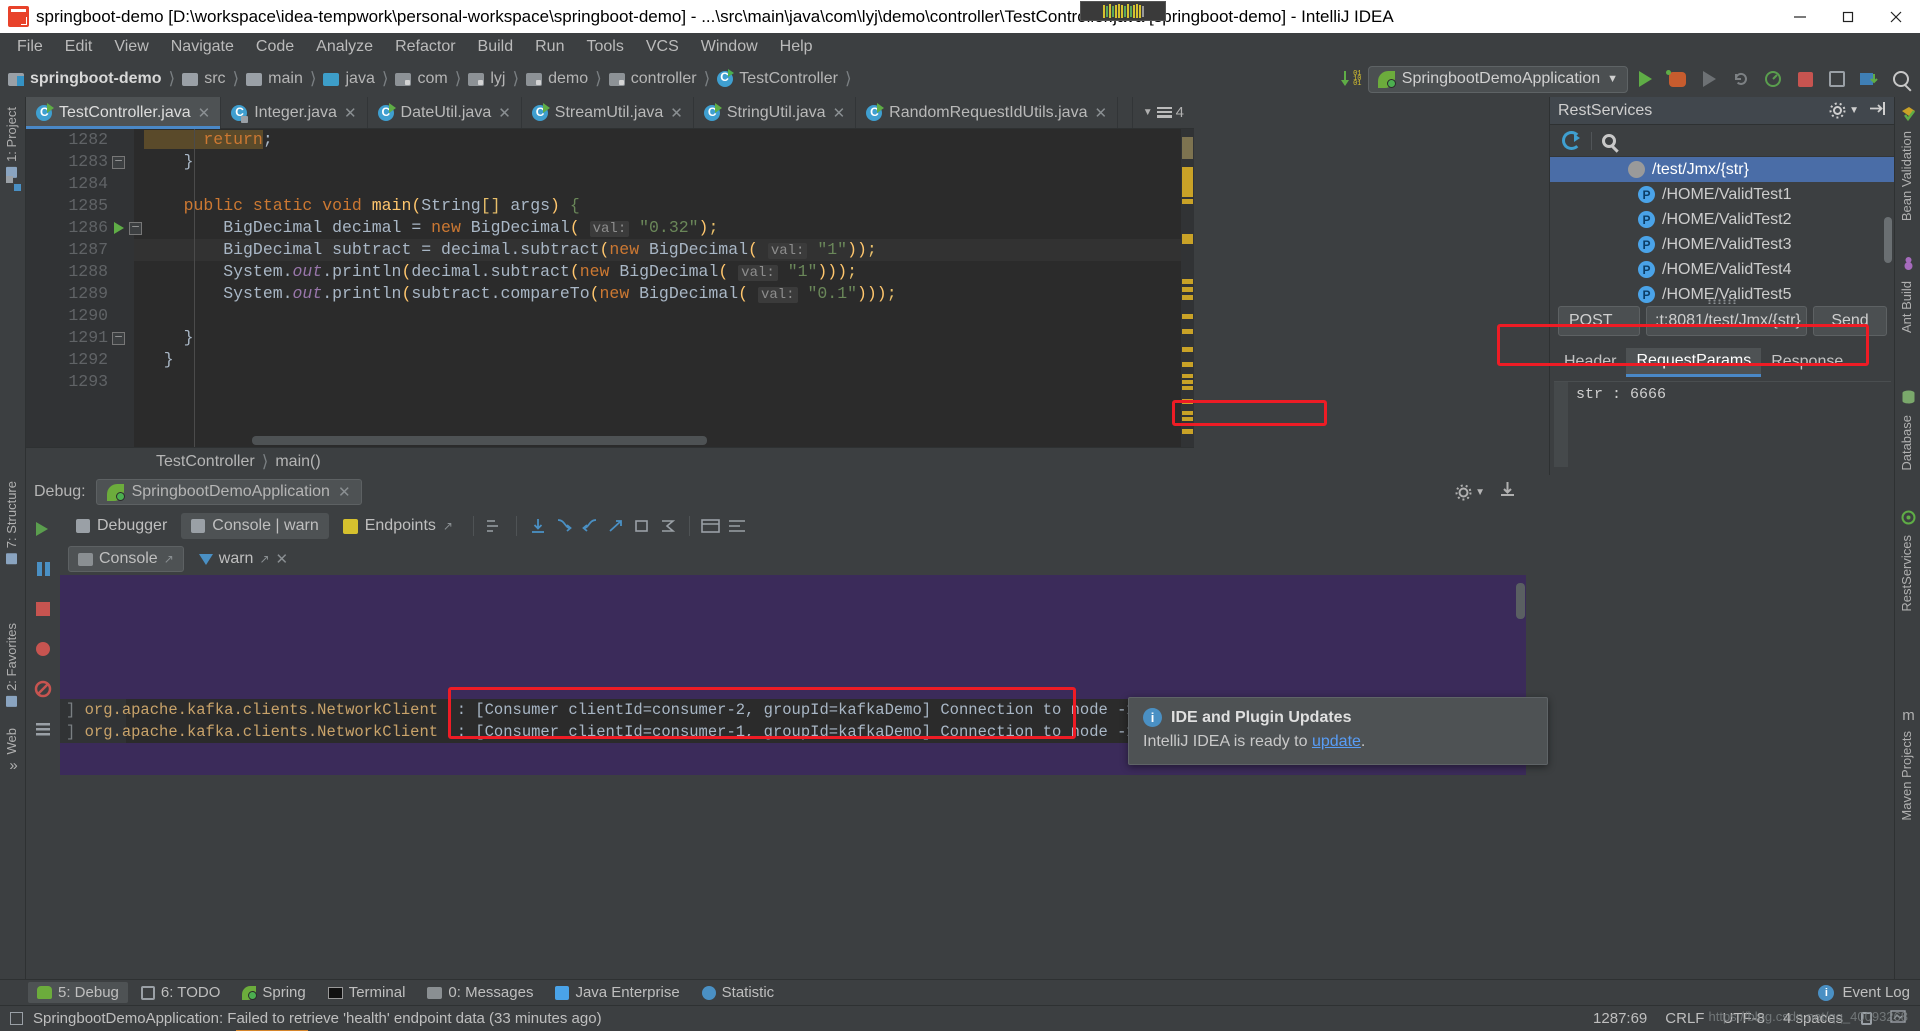 Image resolution: width=1920 pixels, height=1031 pixels. What do you see at coordinates (738, 992) in the screenshot?
I see `tool-button-statistic: Statistic` at bounding box center [738, 992].